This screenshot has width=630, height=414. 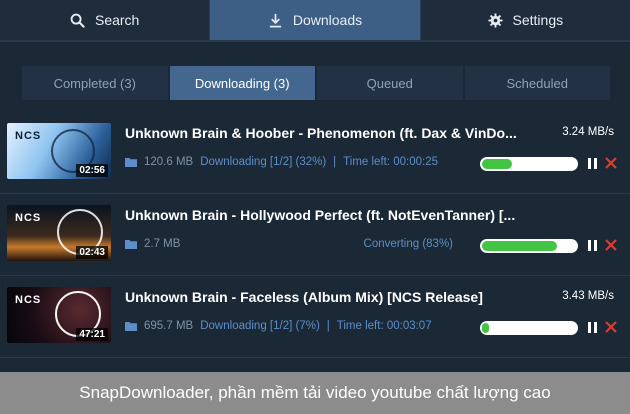 I want to click on video-thumbnail: NCS 47:21, so click(x=59, y=315).